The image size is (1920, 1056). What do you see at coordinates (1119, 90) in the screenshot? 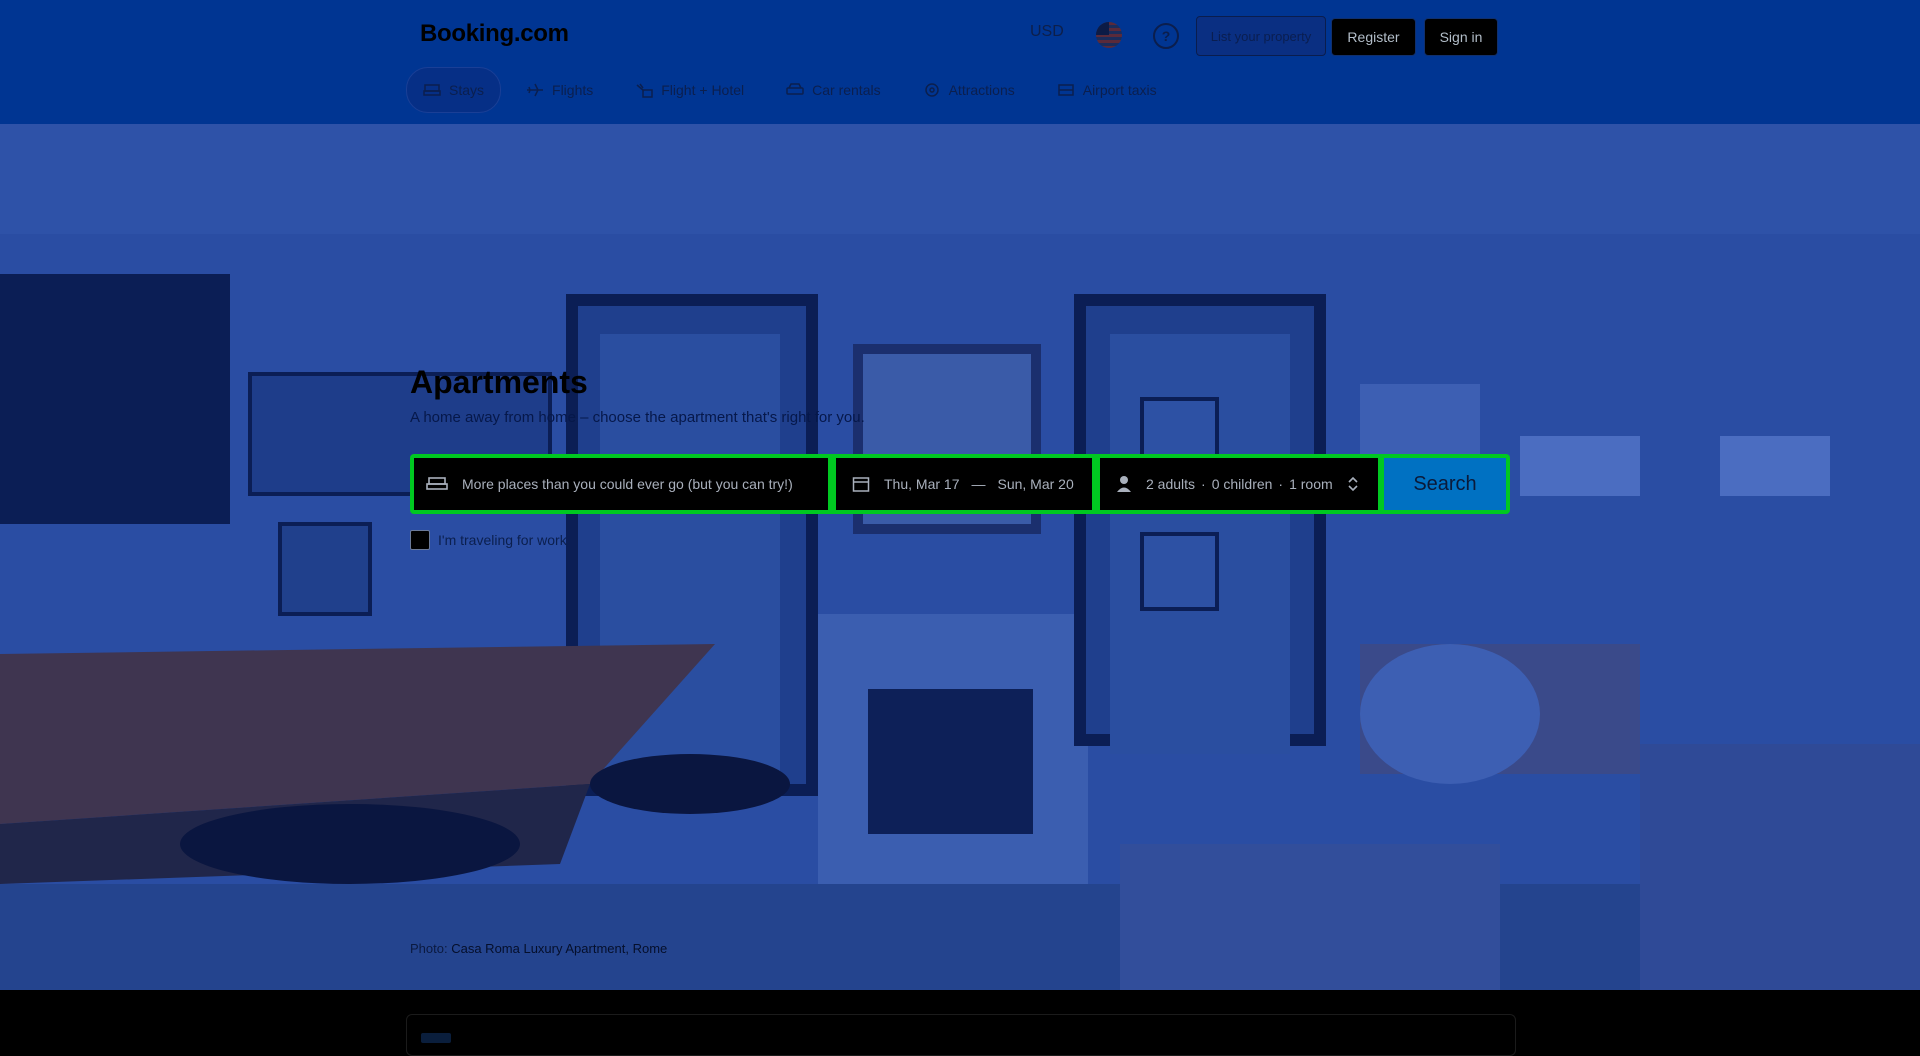
I see `nav-label-airport-taxis: Airport taxis` at bounding box center [1119, 90].